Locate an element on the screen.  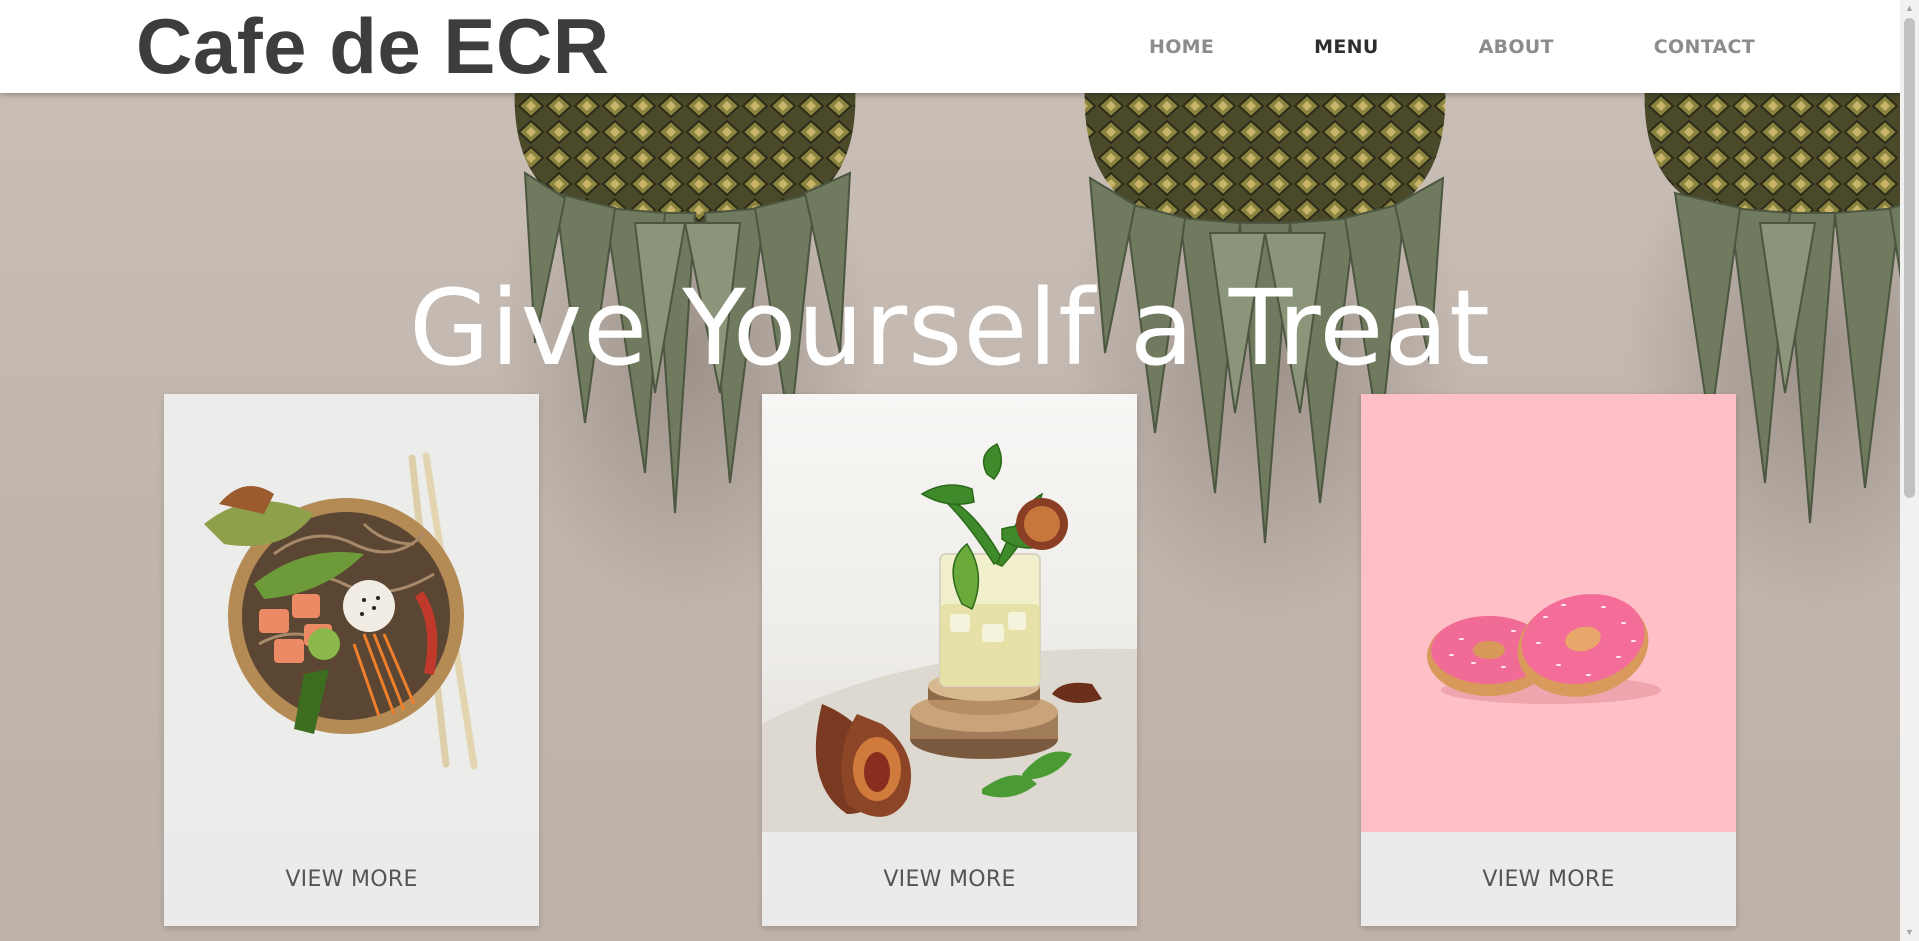
nav-about-link: ABOUT is located at coordinates (1516, 47).